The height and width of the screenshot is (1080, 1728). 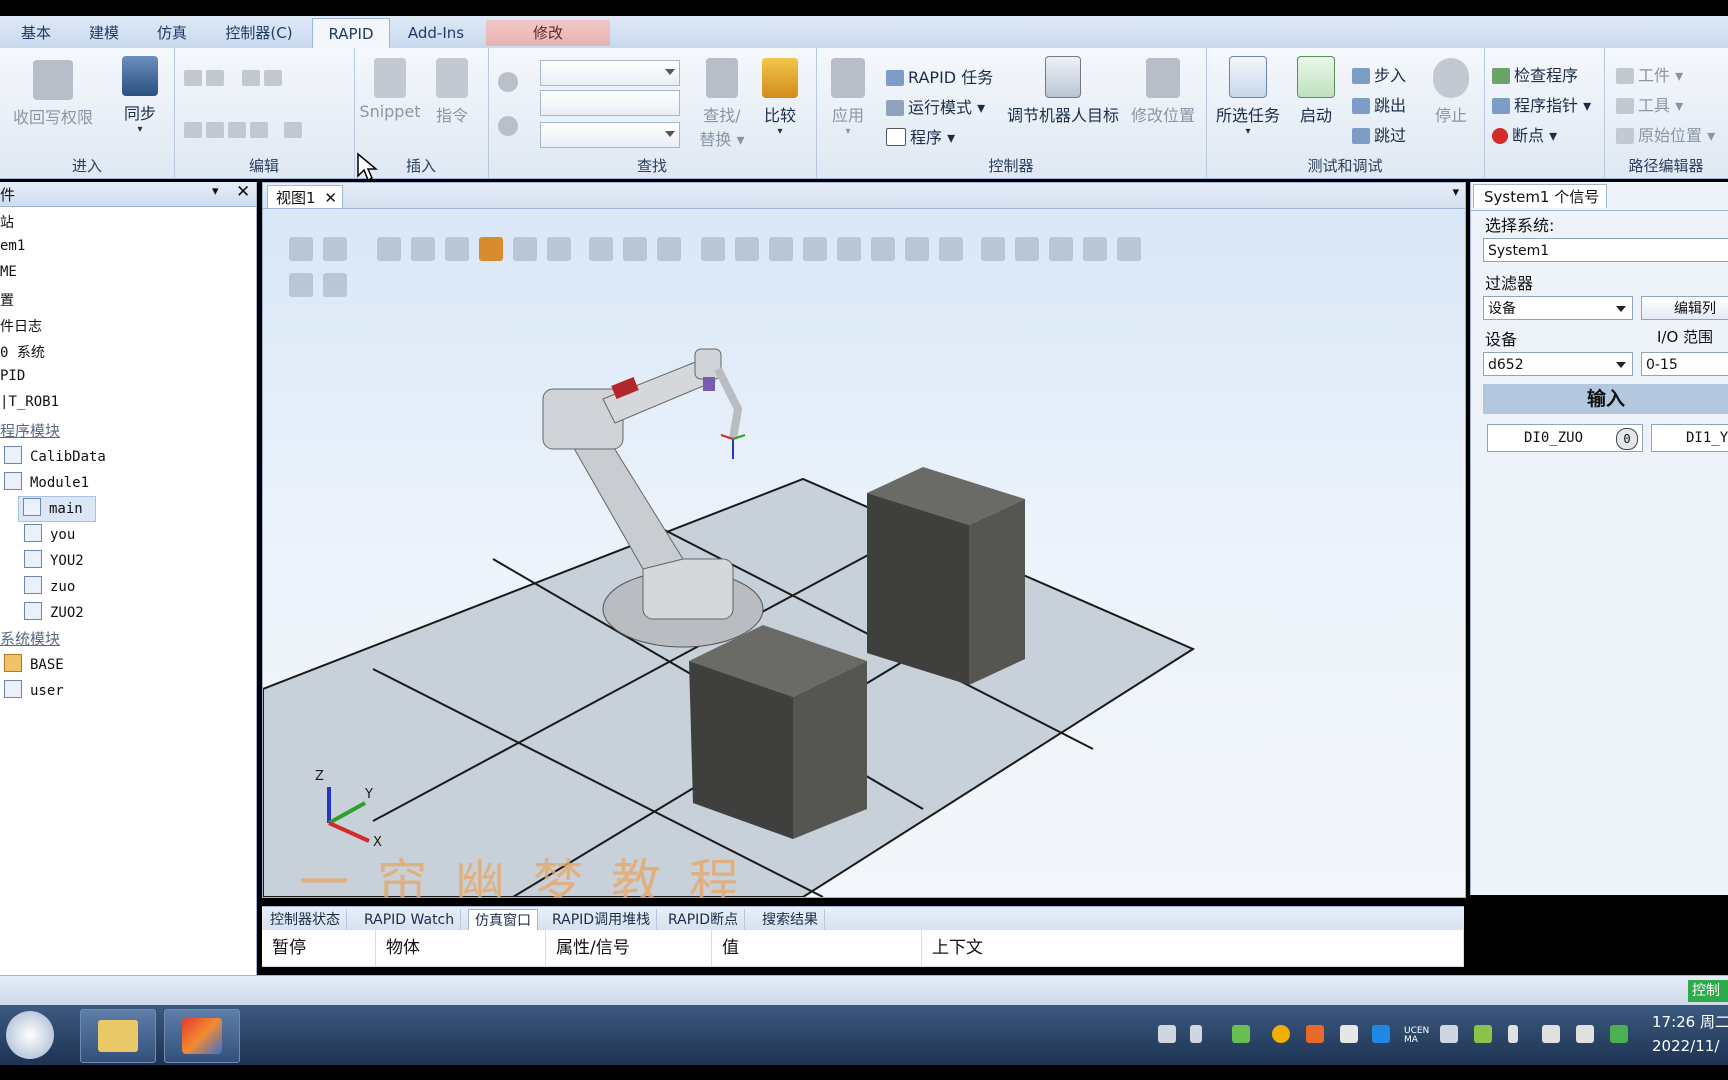 I want to click on start-button: 启动, so click(x=1316, y=91).